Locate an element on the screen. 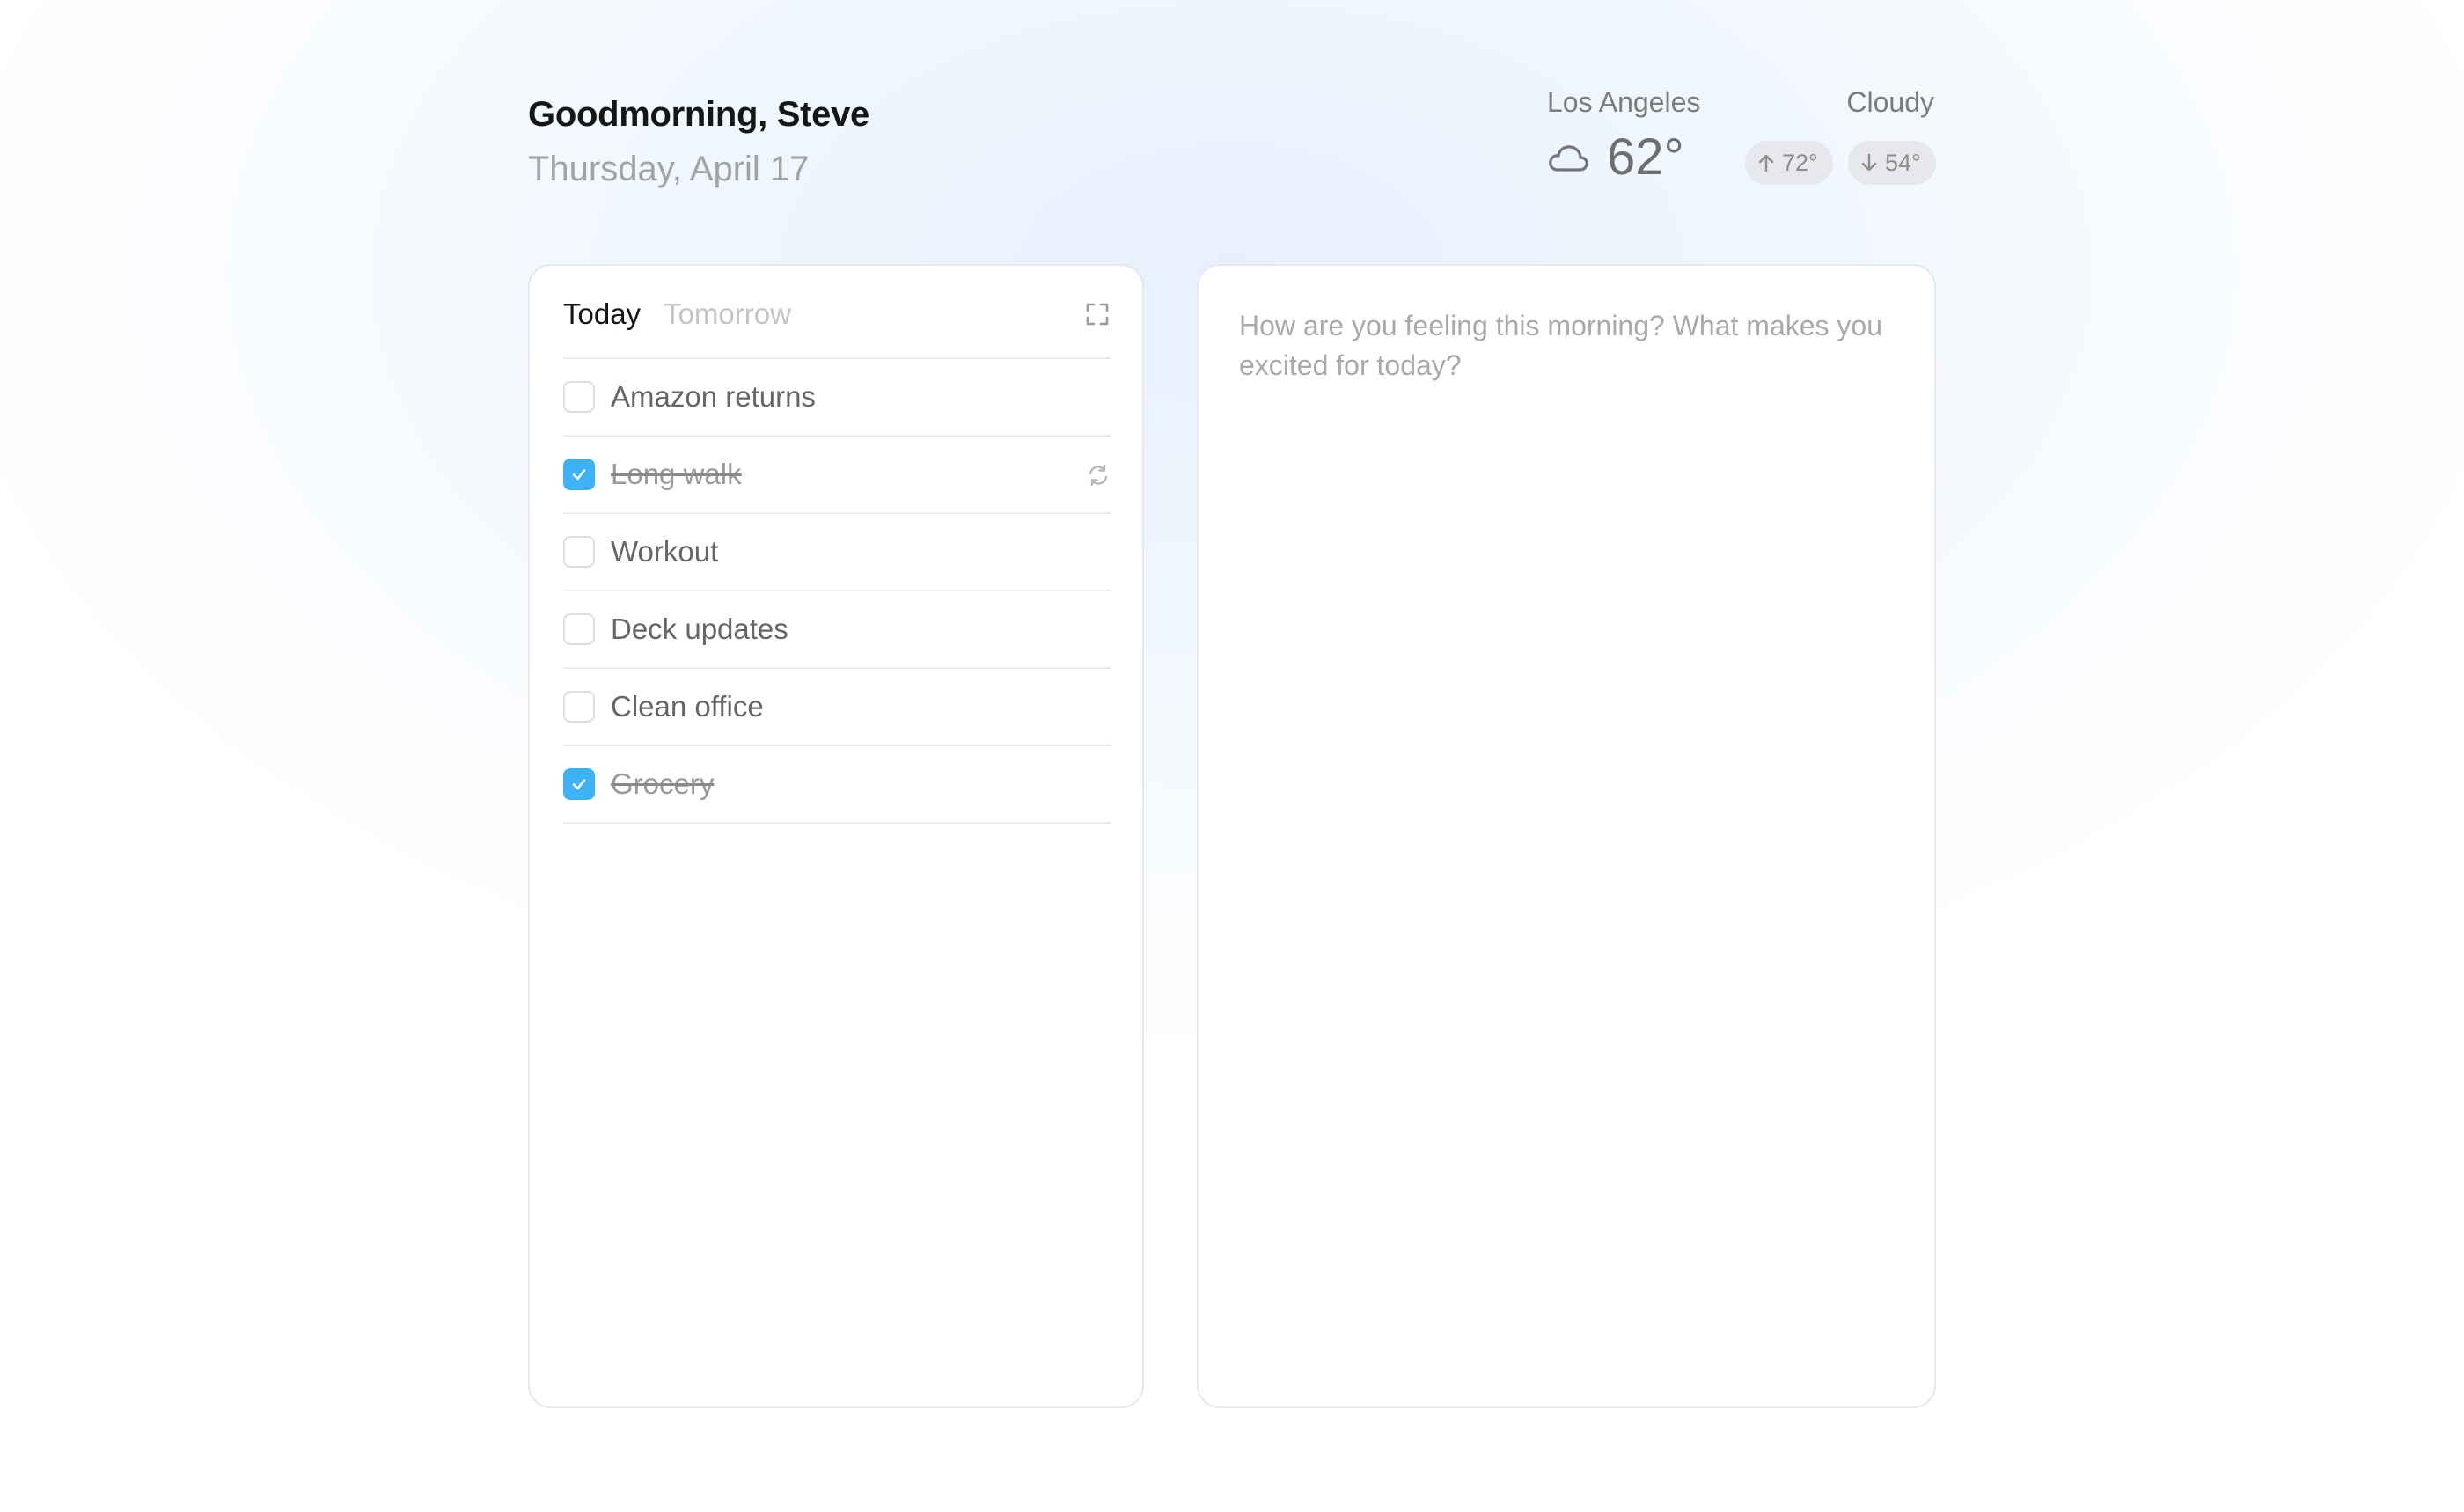 This screenshot has width=2464, height=1512. task-row: Amazon returns is located at coordinates (837, 398).